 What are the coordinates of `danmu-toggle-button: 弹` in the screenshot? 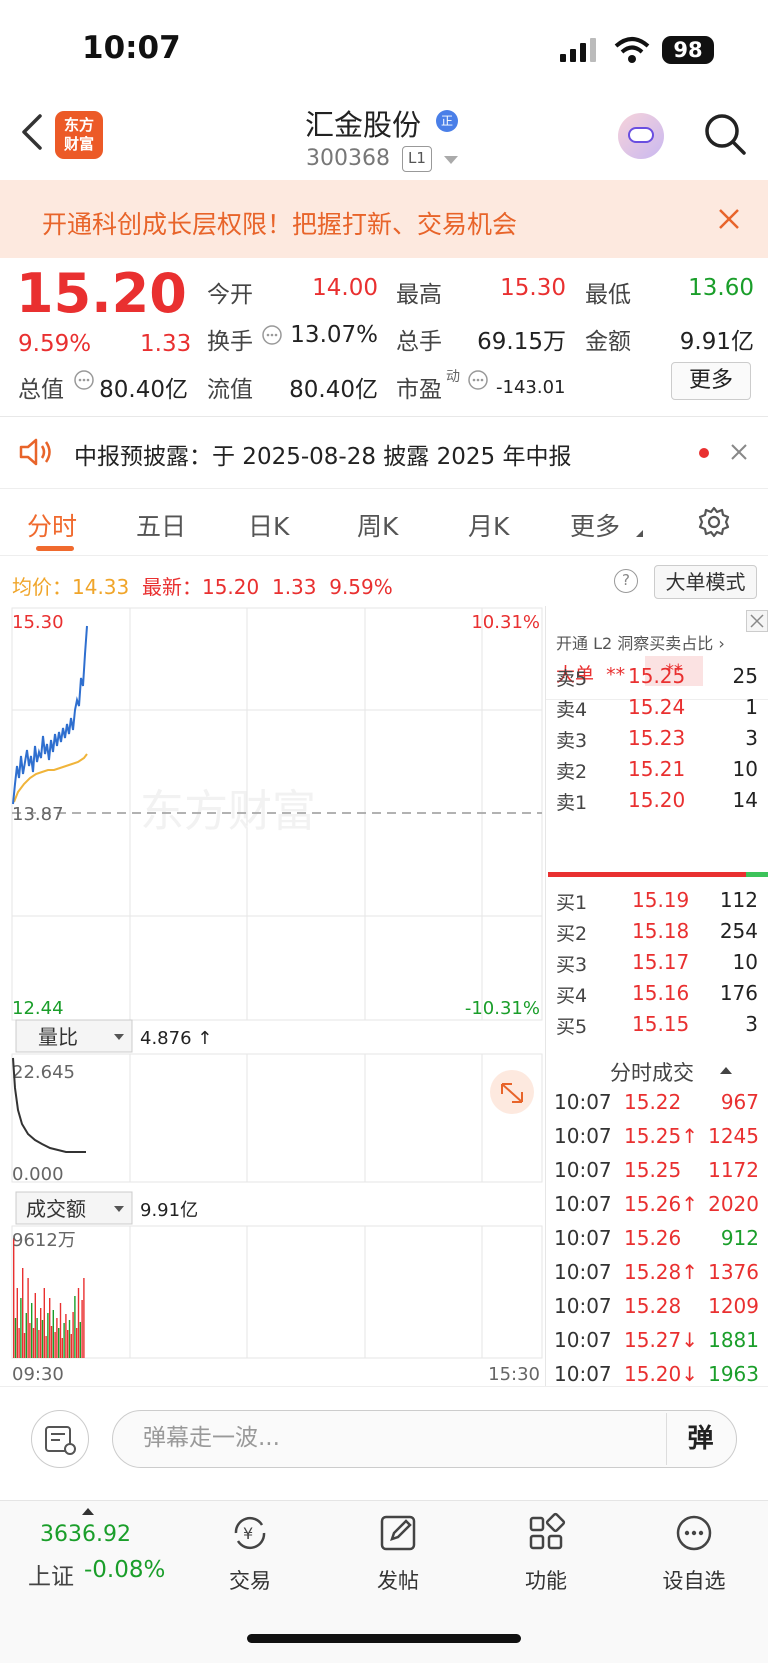 It's located at (700, 1439).